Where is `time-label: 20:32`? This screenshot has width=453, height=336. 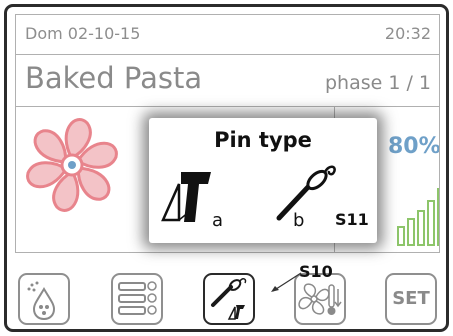 time-label: 20:32 is located at coordinates (407, 33).